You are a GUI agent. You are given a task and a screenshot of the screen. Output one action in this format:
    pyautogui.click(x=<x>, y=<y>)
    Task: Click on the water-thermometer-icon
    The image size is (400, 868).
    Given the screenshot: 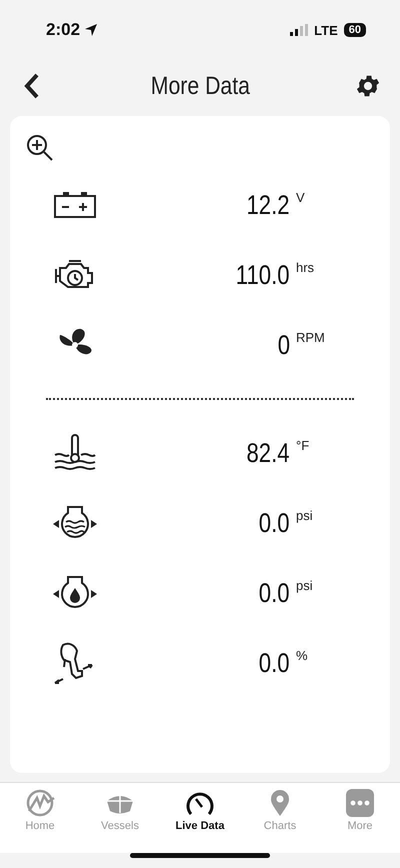 What is the action you would take?
    pyautogui.click(x=75, y=453)
    